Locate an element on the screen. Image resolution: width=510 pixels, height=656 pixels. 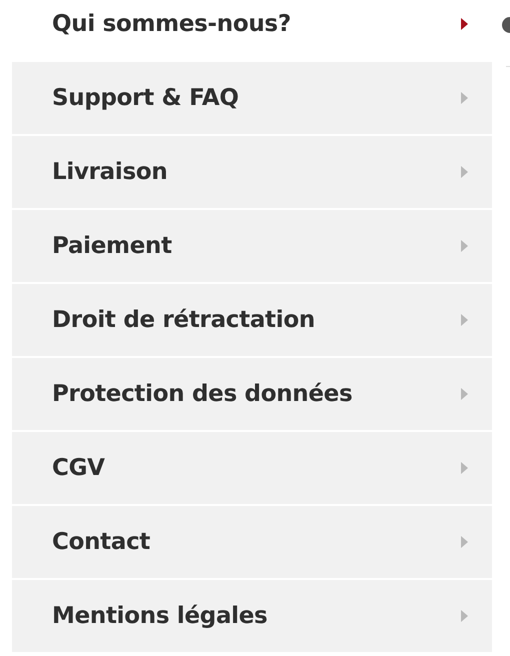
menu-item: Paiement is located at coordinates (252, 246).